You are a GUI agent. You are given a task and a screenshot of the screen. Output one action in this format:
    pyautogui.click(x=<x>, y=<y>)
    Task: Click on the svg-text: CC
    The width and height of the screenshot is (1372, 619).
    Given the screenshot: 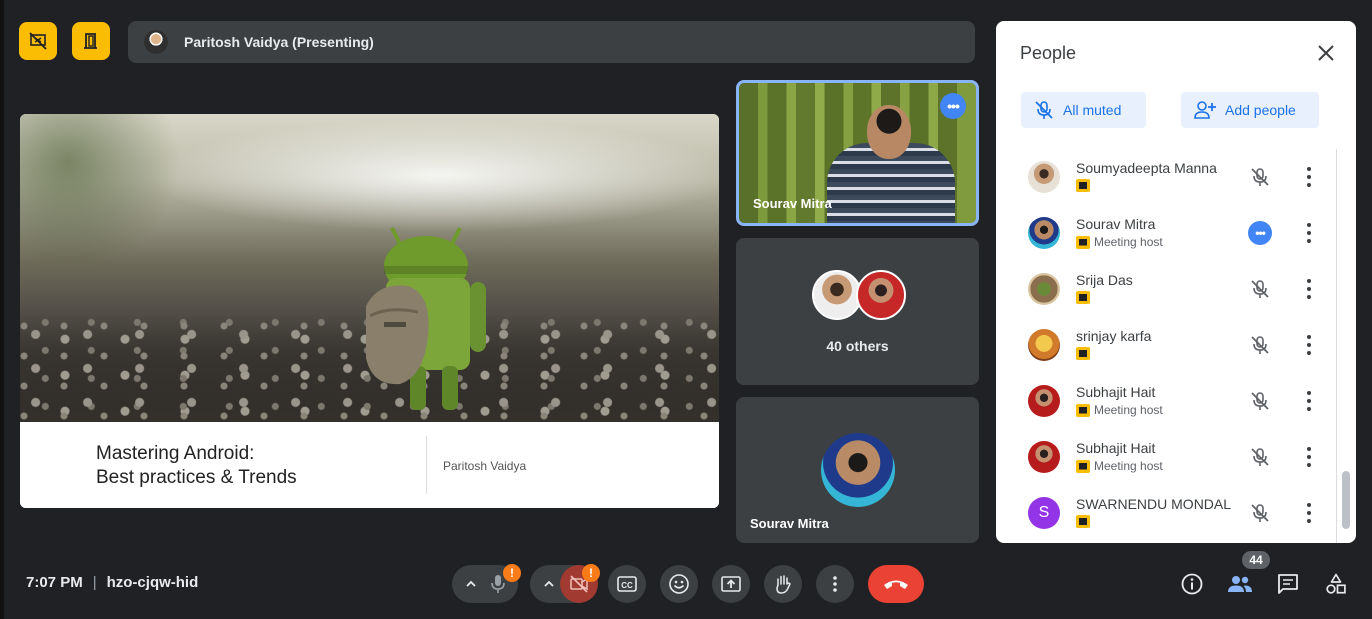 What is the action you would take?
    pyautogui.click(x=627, y=585)
    